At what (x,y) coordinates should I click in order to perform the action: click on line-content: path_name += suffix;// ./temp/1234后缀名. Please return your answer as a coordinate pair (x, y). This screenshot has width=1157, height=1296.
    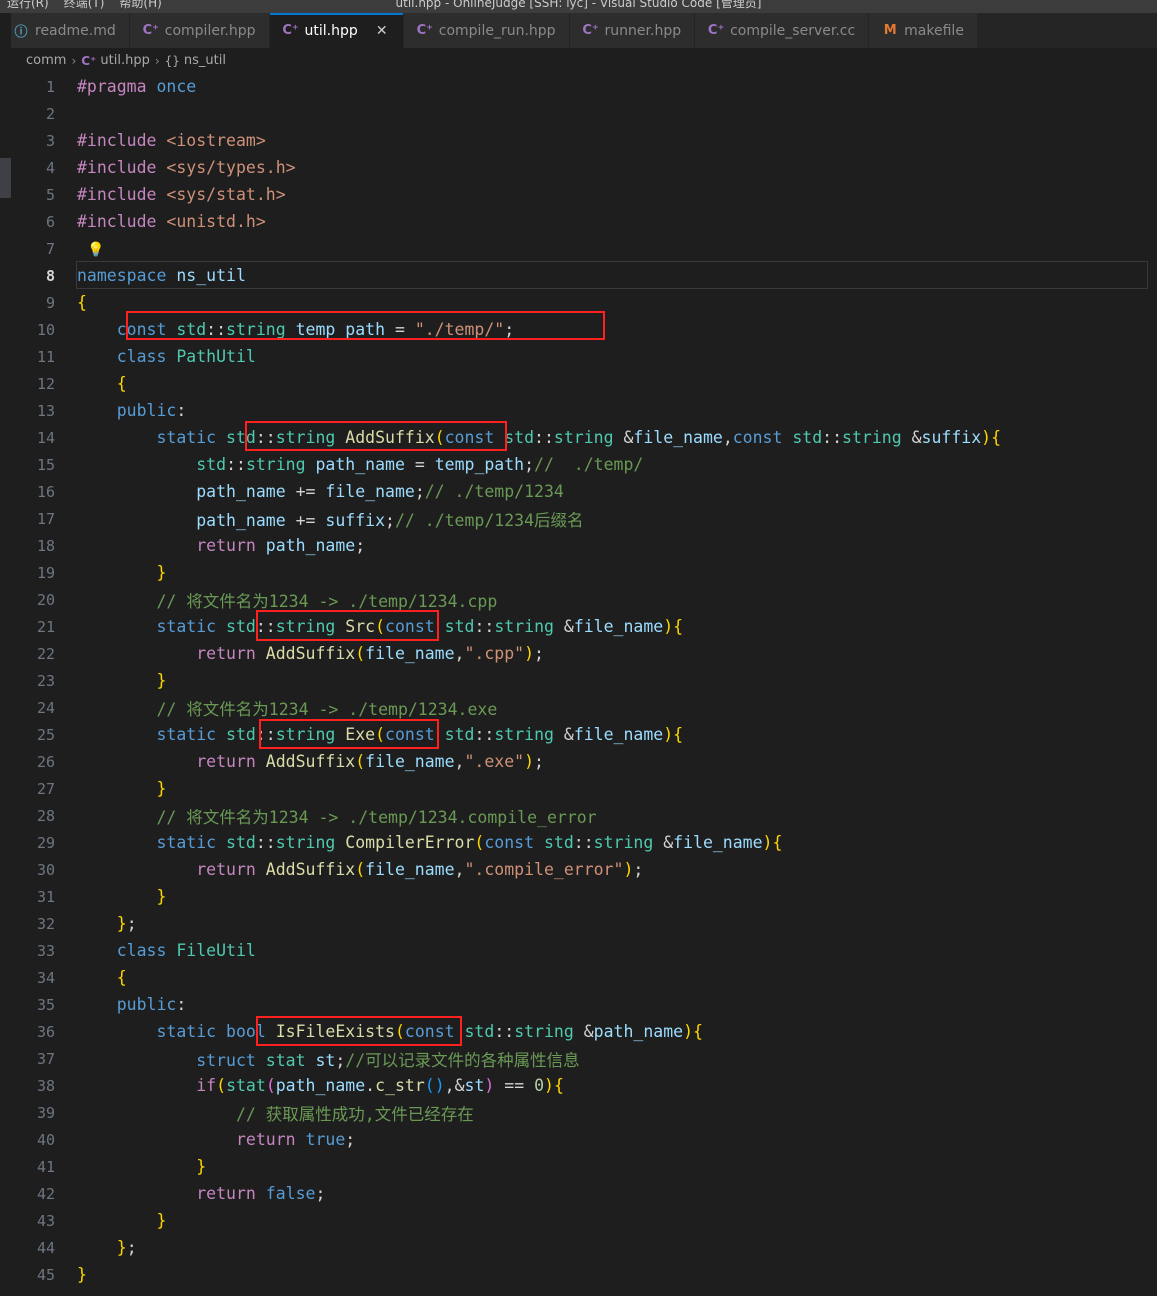
    Looking at the image, I should click on (617, 519).